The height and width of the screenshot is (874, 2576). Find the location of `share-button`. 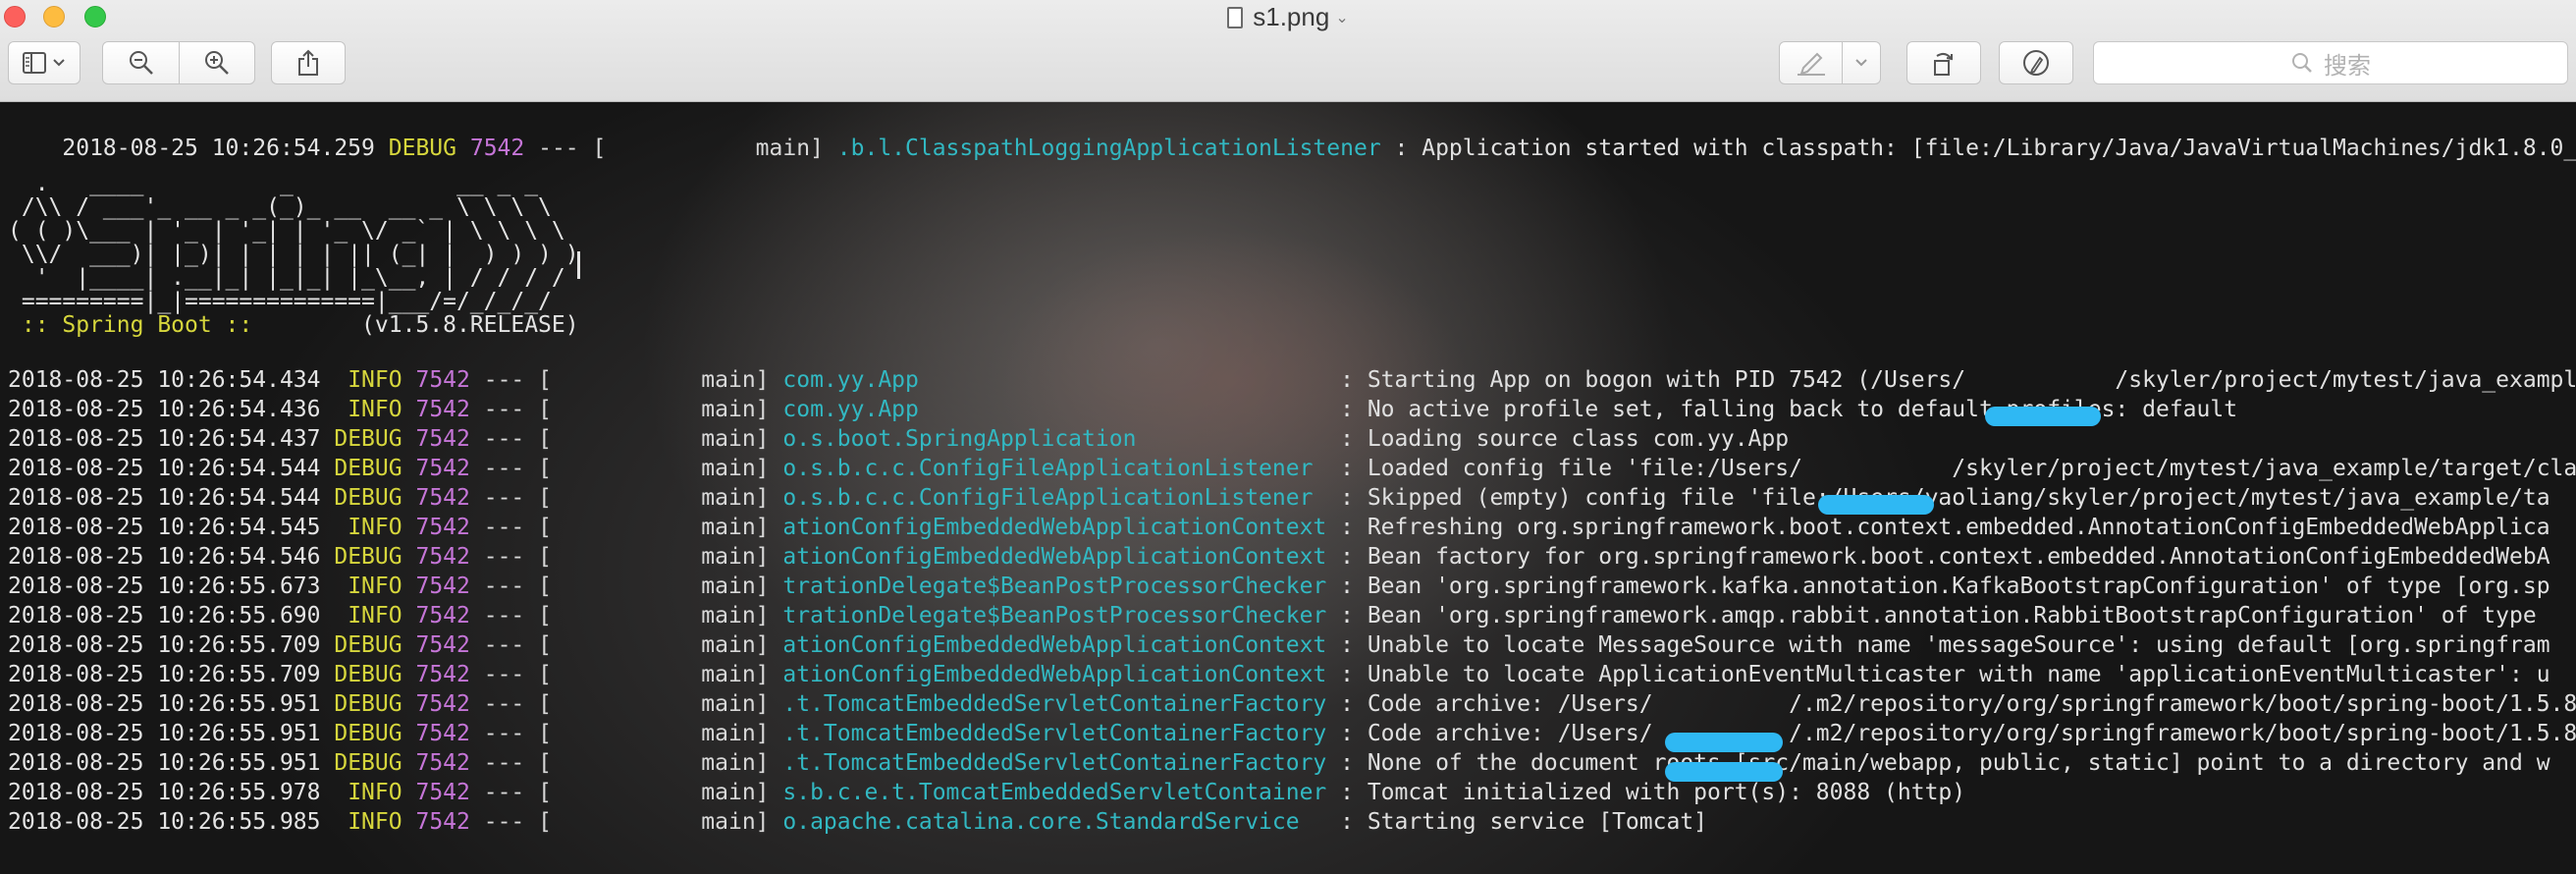

share-button is located at coordinates (308, 62).